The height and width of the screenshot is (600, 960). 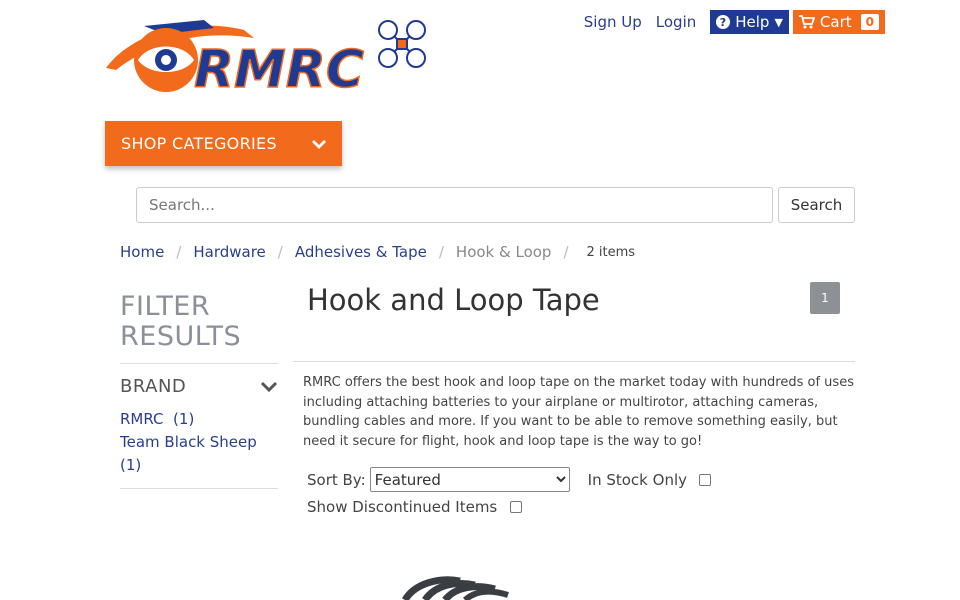 I want to click on question-circle-icon: ?, so click(x=723, y=22).